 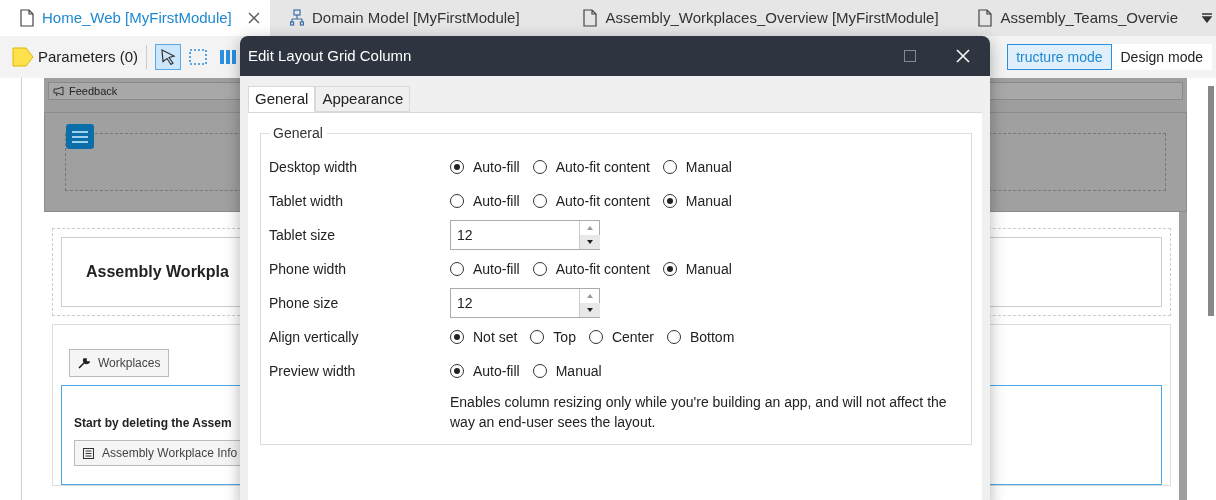 I want to click on field-label: Tablet size, so click(x=303, y=235).